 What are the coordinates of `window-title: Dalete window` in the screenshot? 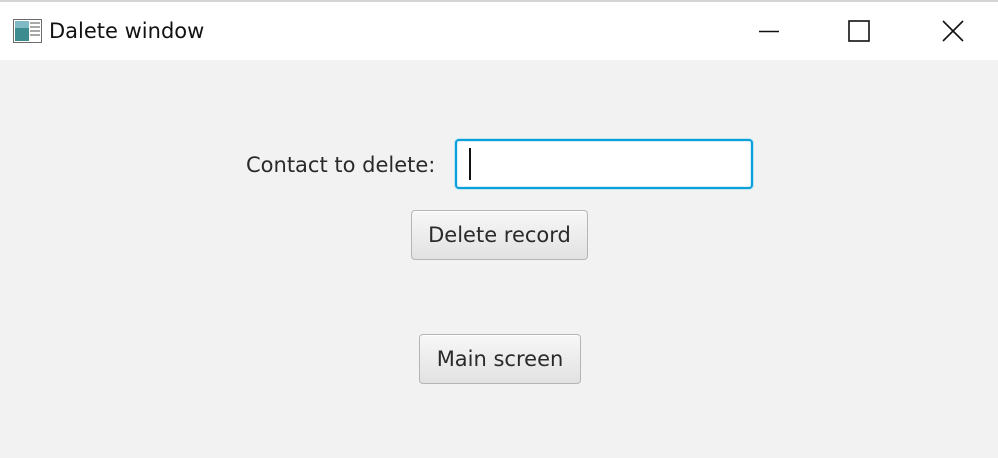 It's located at (127, 31).